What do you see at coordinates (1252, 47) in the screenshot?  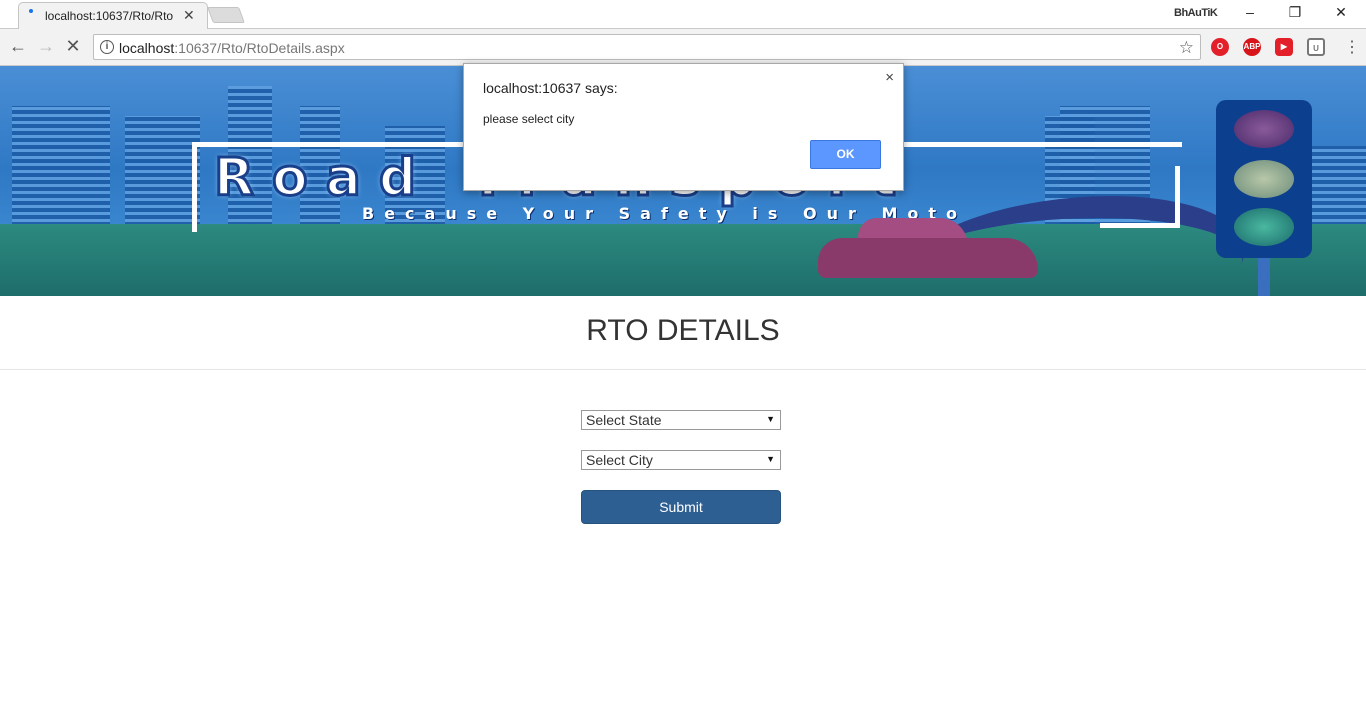 I see `adblock-plus-icon: ABP` at bounding box center [1252, 47].